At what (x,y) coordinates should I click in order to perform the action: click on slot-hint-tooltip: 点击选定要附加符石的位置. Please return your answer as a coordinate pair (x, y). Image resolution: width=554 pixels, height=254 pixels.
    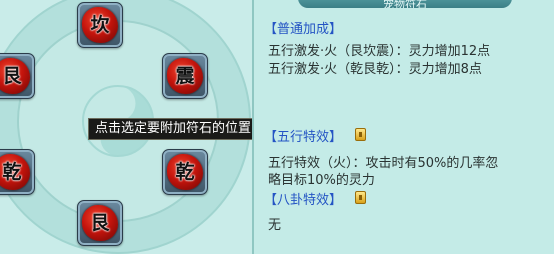
    Looking at the image, I should click on (173, 129).